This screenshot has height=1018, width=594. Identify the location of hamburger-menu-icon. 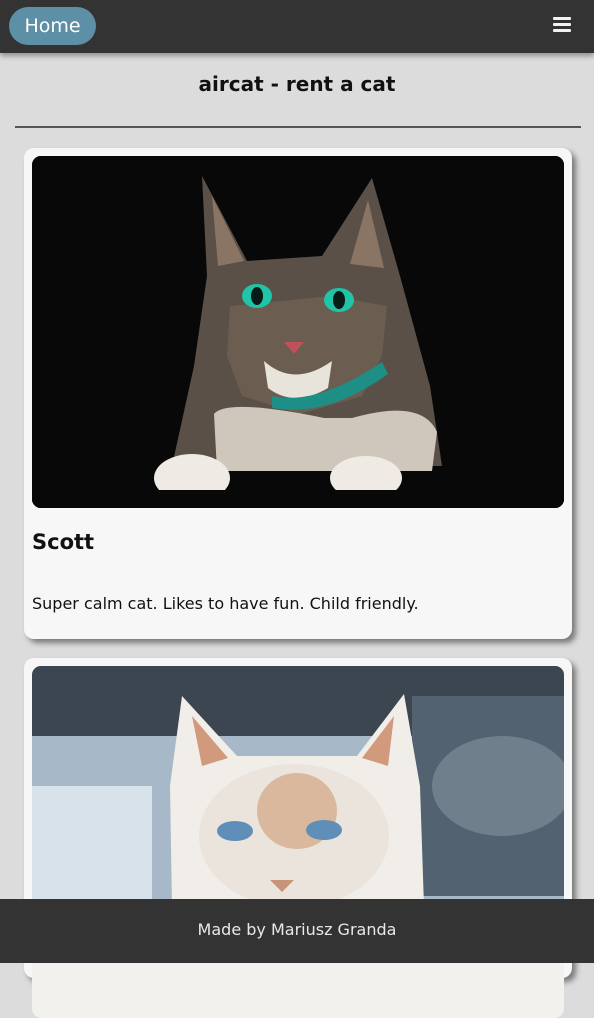
(562, 25).